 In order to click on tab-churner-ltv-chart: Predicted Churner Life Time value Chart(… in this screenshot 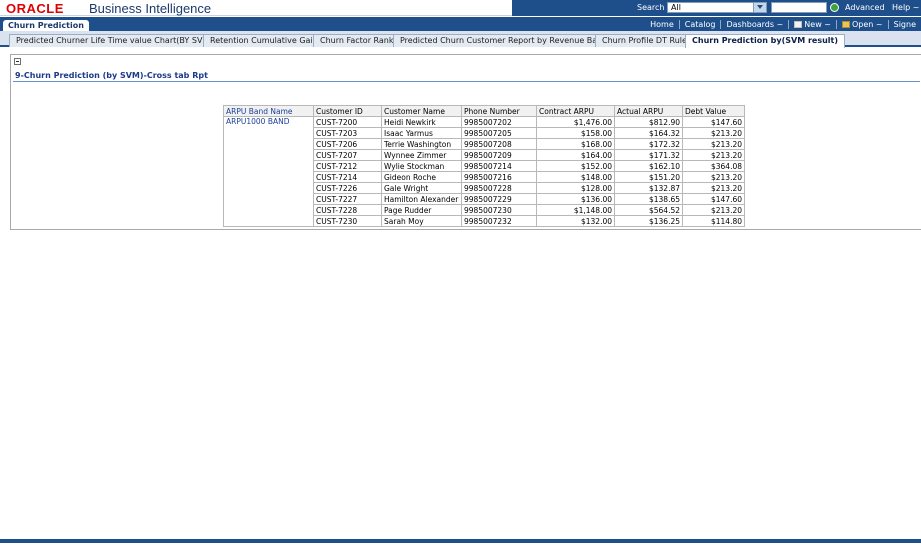, I will do `click(114, 40)`.